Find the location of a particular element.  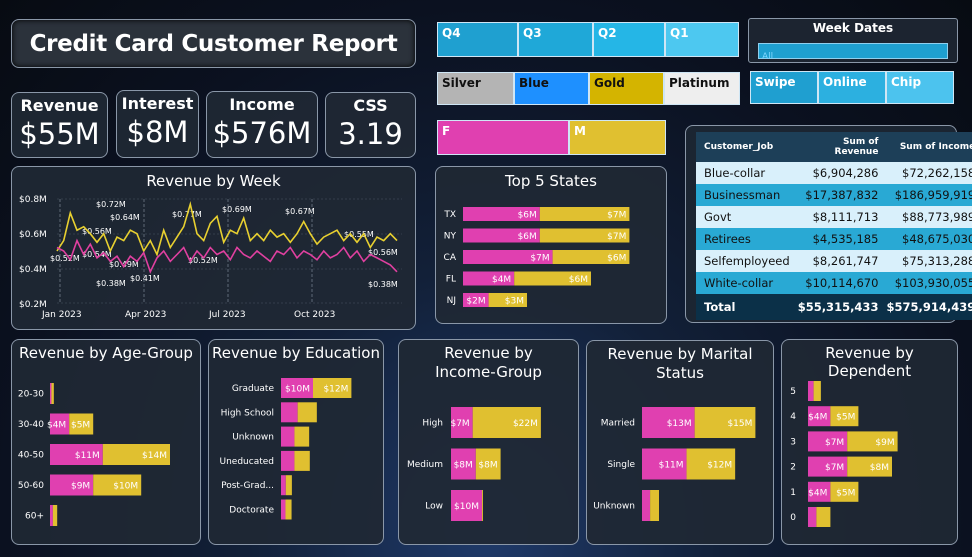

y-tick-label: $0.2M is located at coordinates (33, 305).